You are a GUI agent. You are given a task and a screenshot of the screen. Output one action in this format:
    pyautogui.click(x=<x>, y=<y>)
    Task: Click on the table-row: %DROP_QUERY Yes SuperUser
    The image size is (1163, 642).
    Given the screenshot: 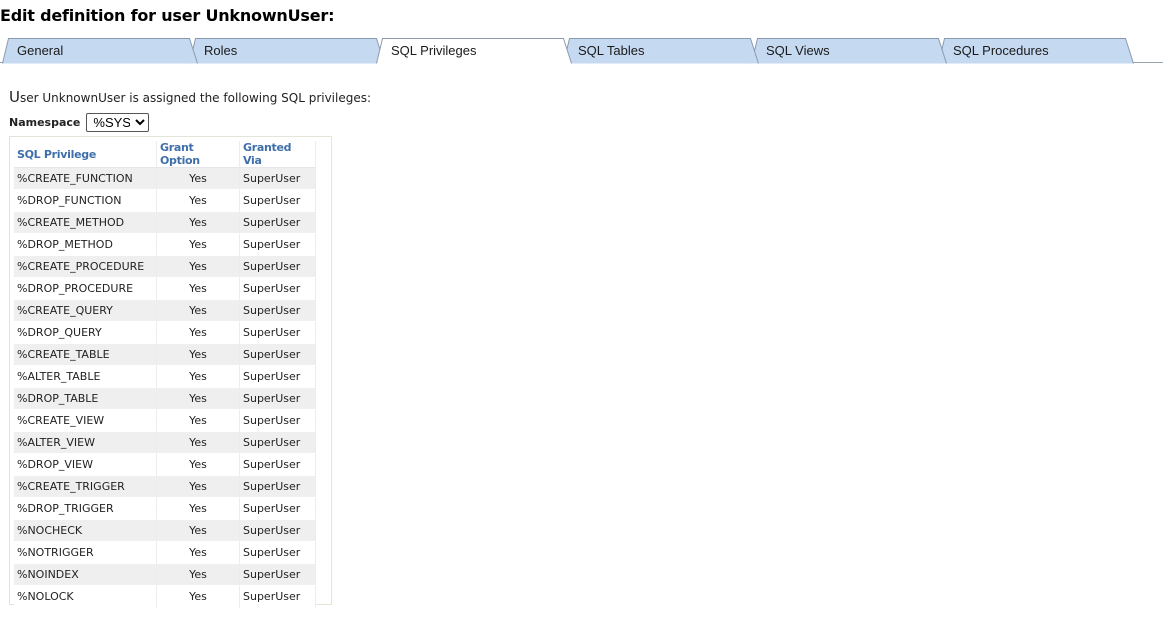 What is the action you would take?
    pyautogui.click(x=165, y=333)
    